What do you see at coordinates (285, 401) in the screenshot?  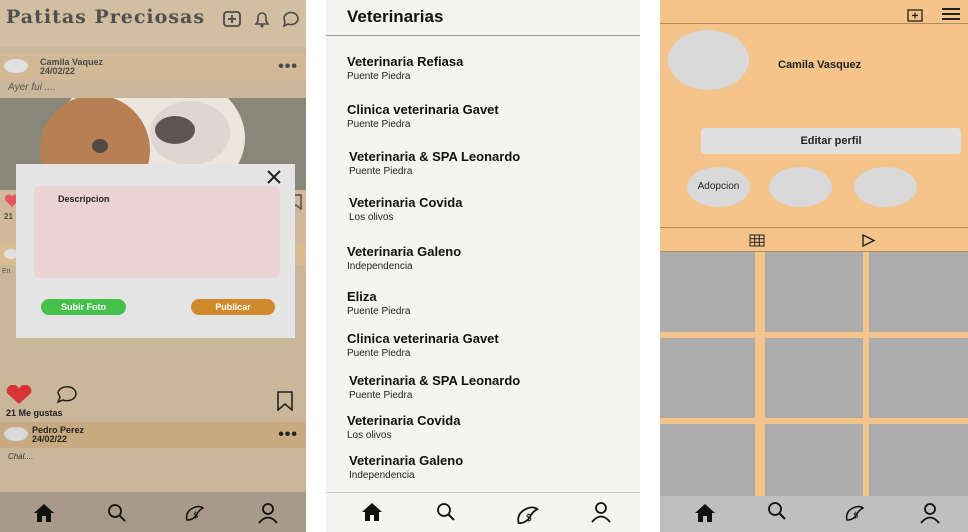 I see `bookmark-icon` at bounding box center [285, 401].